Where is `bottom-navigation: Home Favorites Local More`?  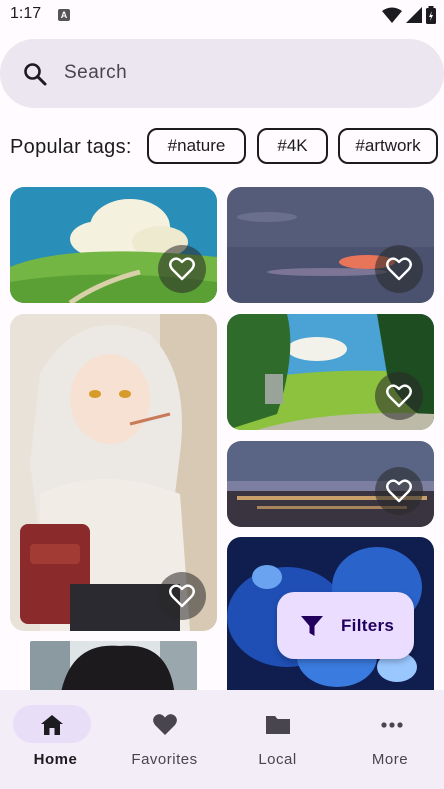
bottom-navigation: Home Favorites Local More is located at coordinates (222, 739).